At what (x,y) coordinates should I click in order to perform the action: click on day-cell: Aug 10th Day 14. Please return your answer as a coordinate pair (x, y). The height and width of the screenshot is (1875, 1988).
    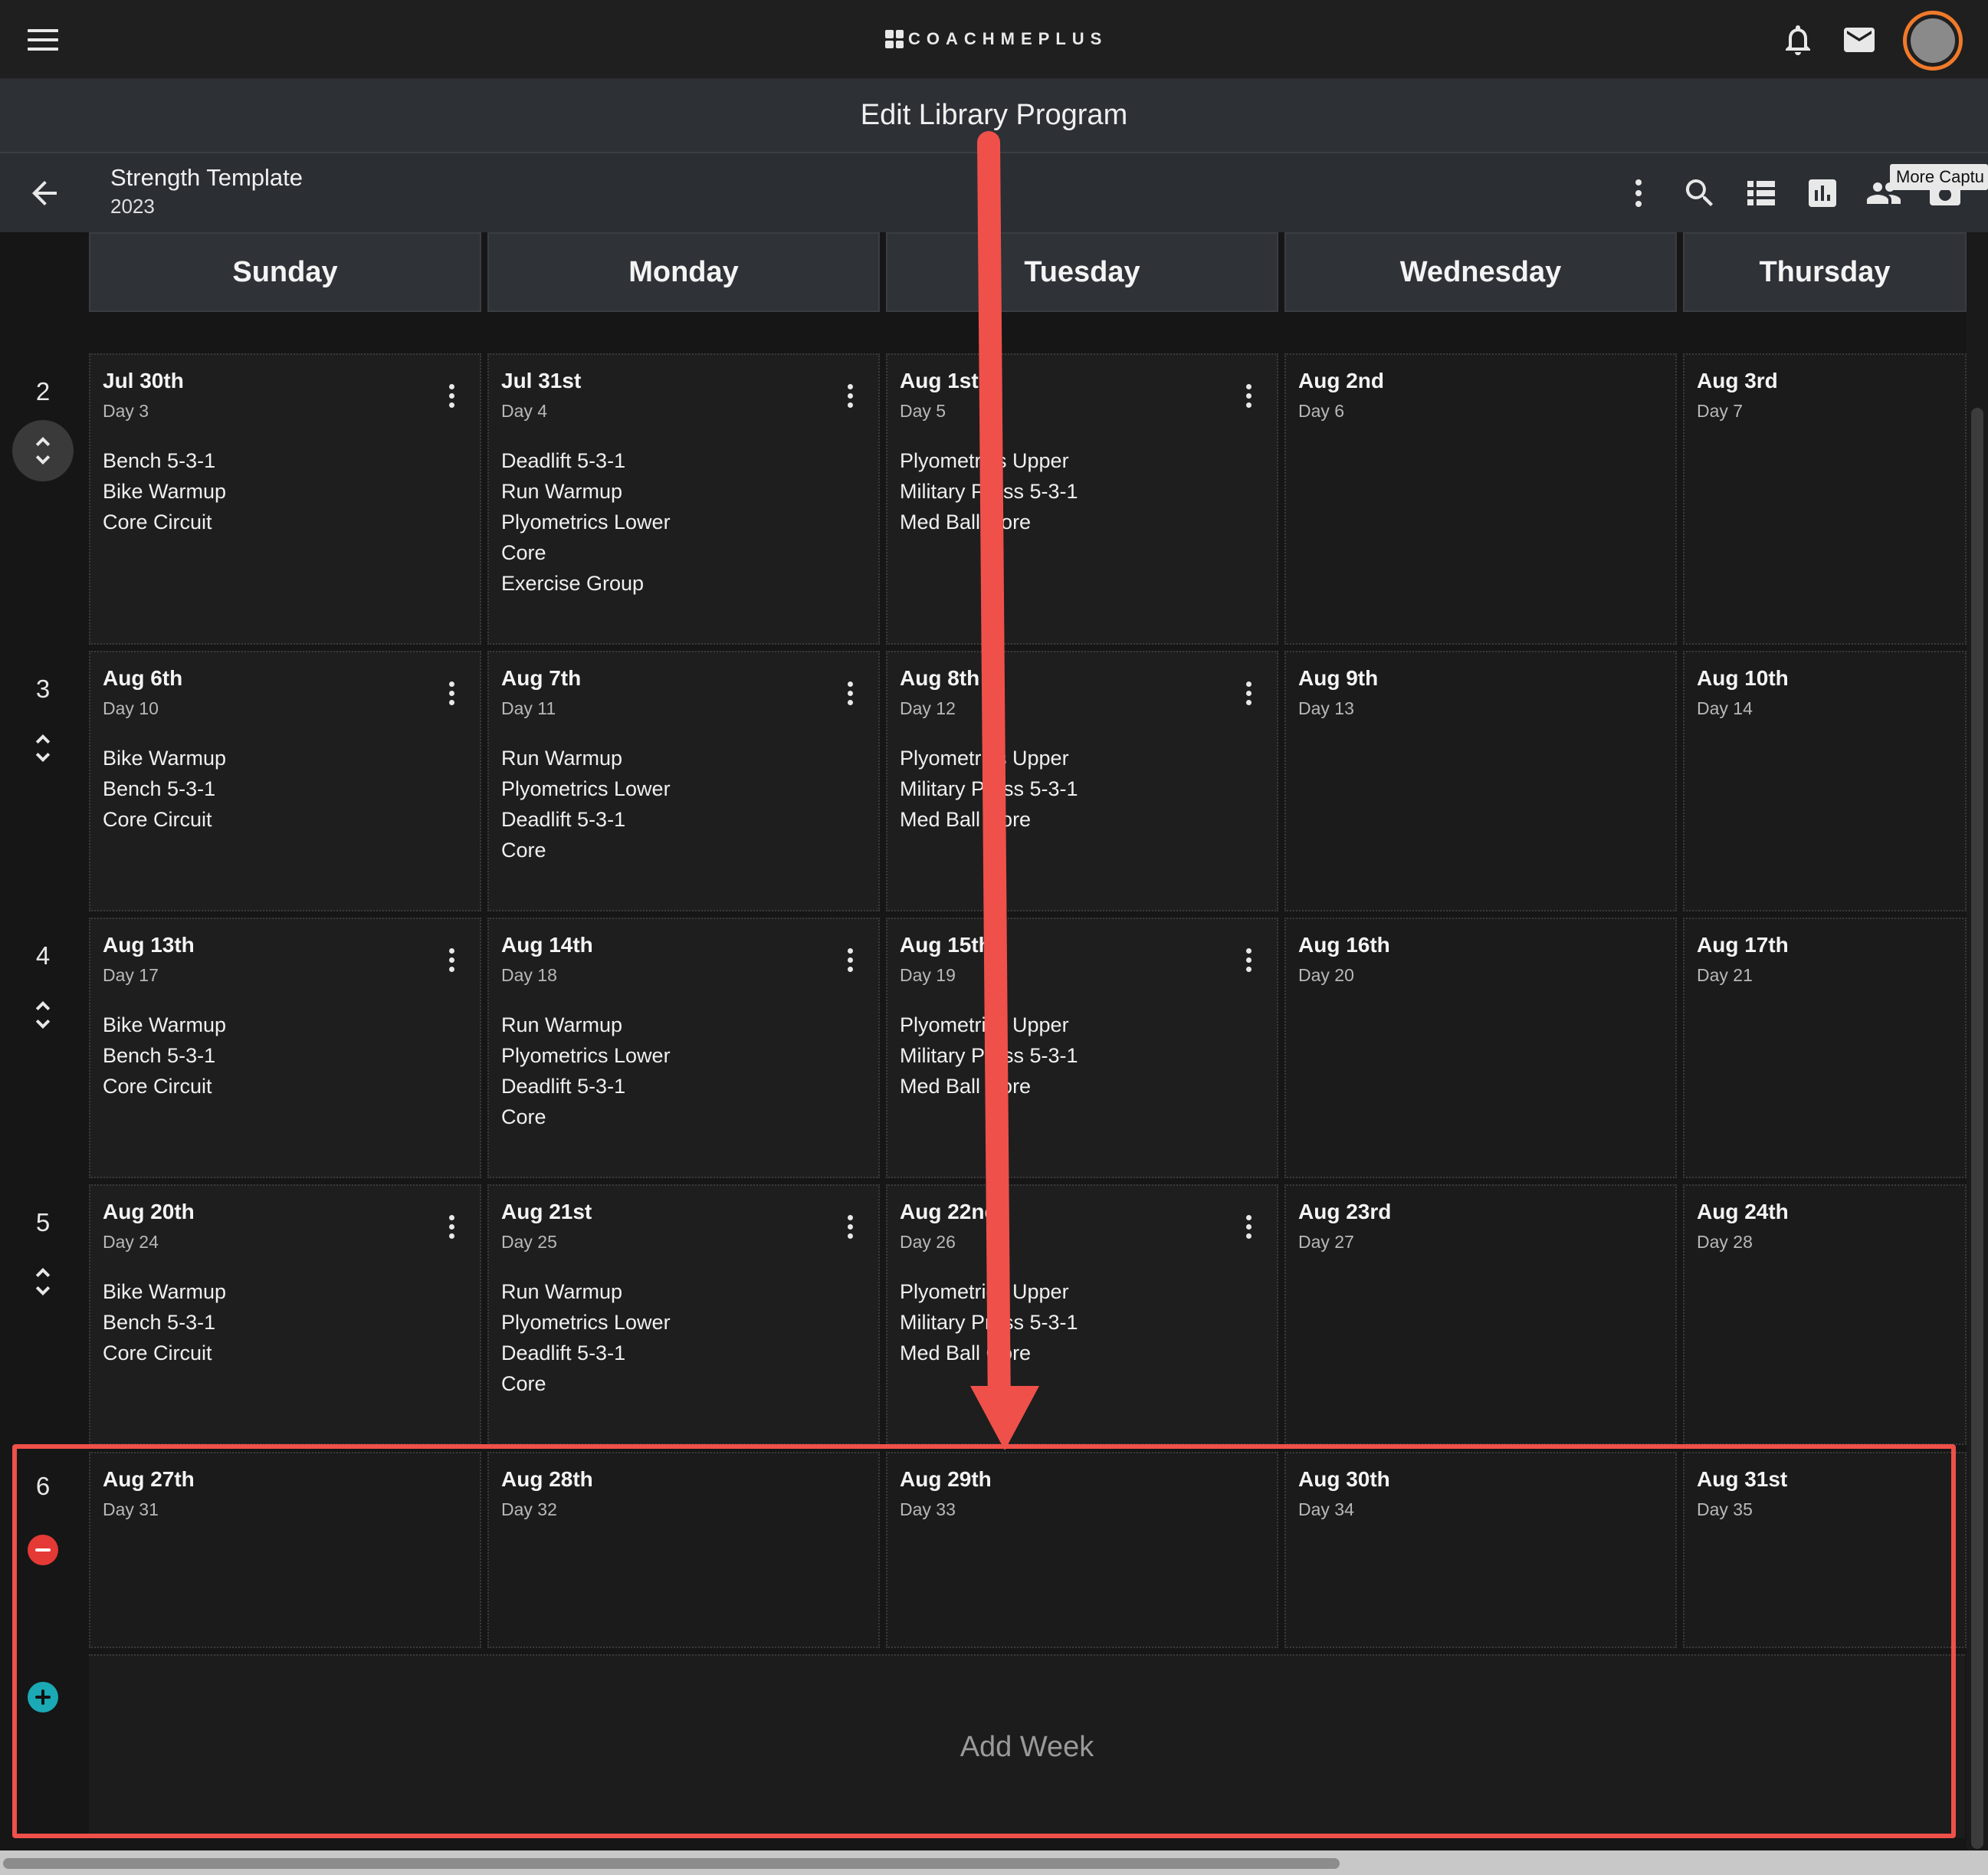
    Looking at the image, I should click on (1825, 781).